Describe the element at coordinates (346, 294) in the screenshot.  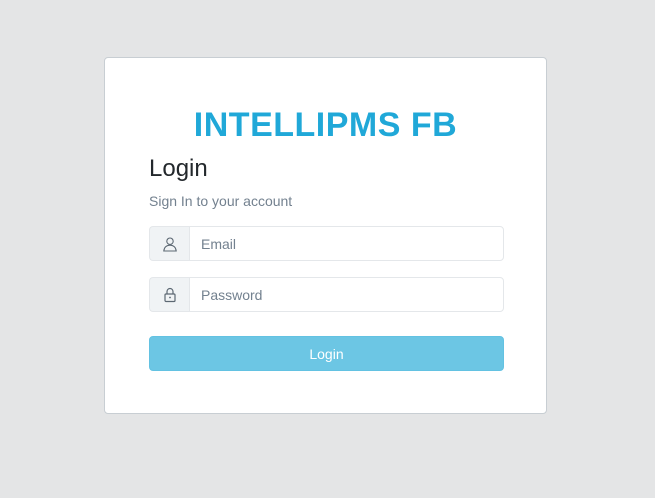
I see `password-field` at that location.